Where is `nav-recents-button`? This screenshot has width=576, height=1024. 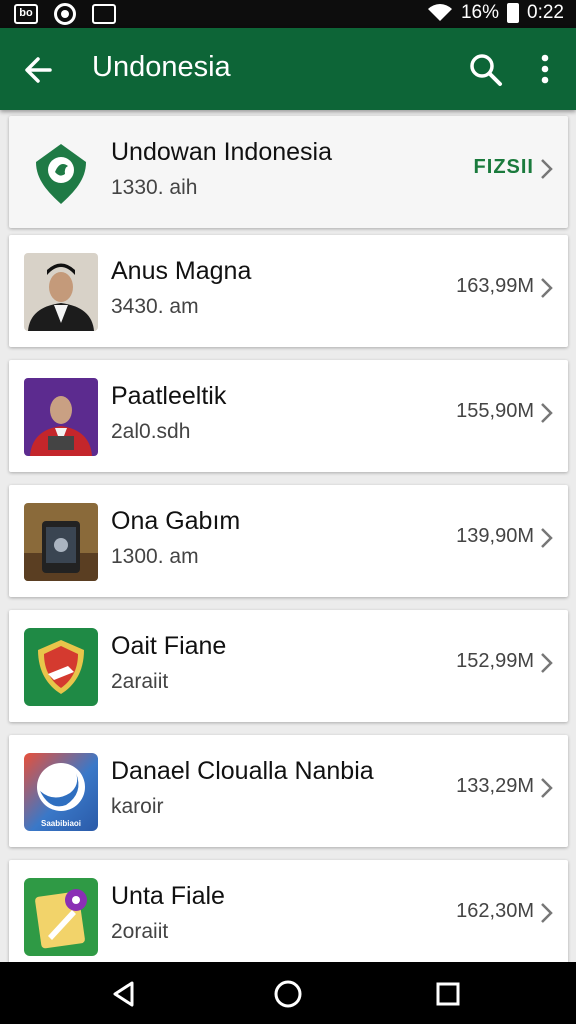
nav-recents-button is located at coordinates (448, 994).